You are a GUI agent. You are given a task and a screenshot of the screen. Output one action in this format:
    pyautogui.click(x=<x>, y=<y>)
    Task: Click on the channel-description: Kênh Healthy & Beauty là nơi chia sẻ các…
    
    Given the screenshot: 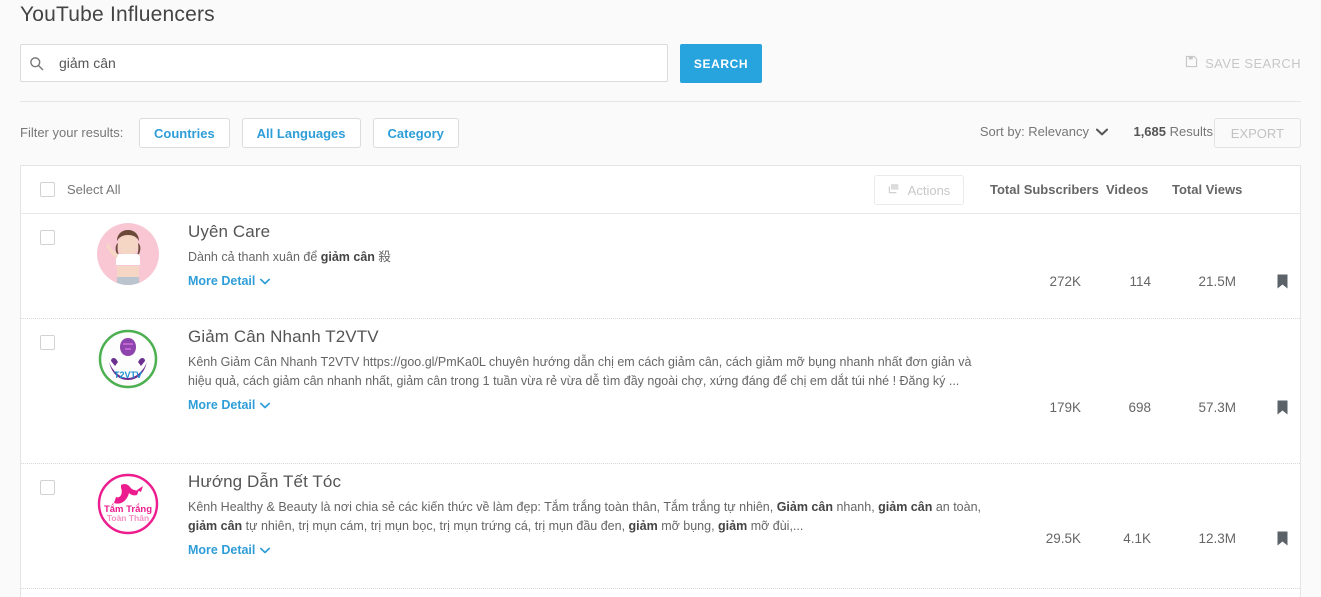 What is the action you would take?
    pyautogui.click(x=588, y=517)
    